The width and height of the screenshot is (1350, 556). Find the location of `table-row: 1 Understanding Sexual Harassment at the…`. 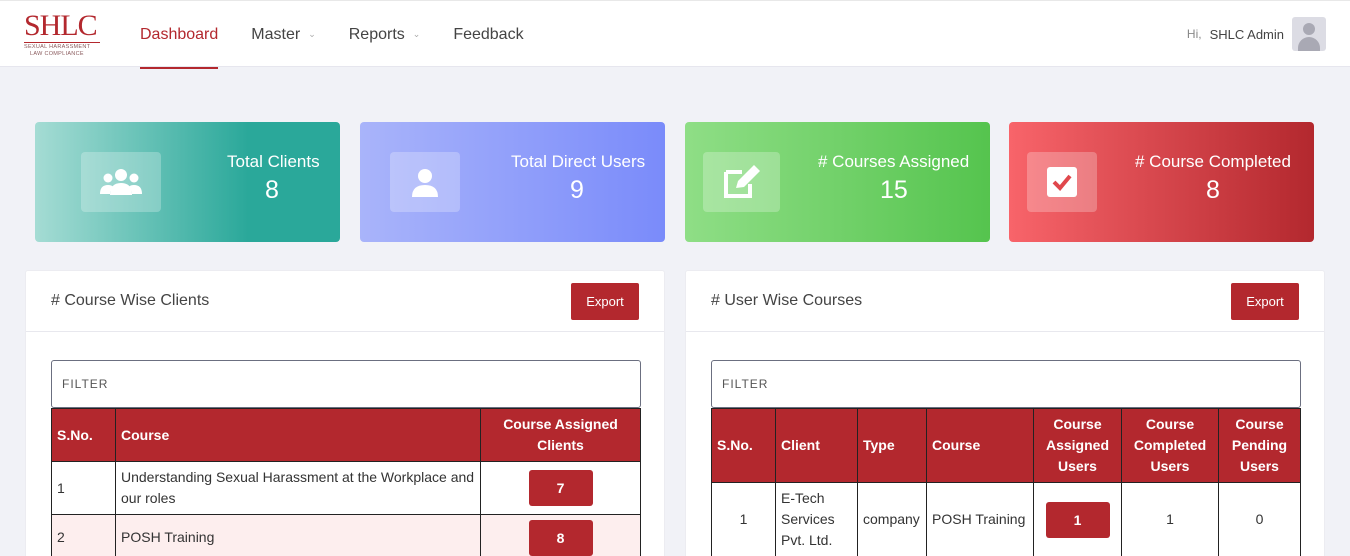

table-row: 1 Understanding Sexual Harassment at the… is located at coordinates (346, 488).